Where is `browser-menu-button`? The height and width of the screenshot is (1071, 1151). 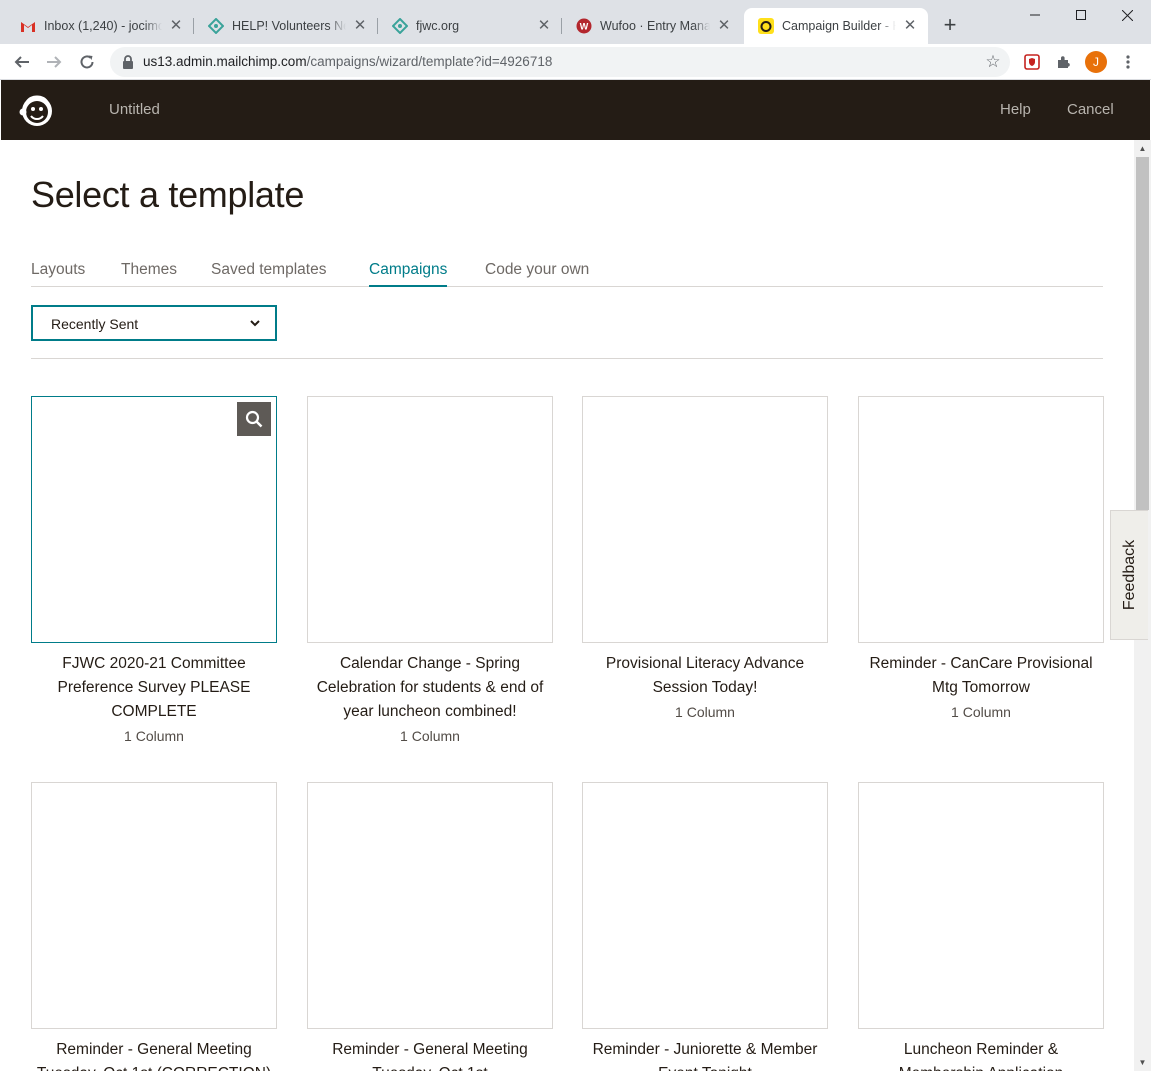
browser-menu-button is located at coordinates (1128, 62).